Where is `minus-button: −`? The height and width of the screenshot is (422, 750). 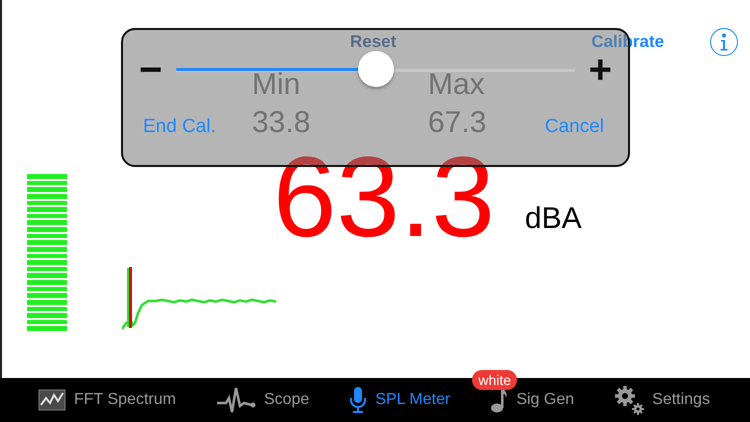 minus-button: − is located at coordinates (150, 70).